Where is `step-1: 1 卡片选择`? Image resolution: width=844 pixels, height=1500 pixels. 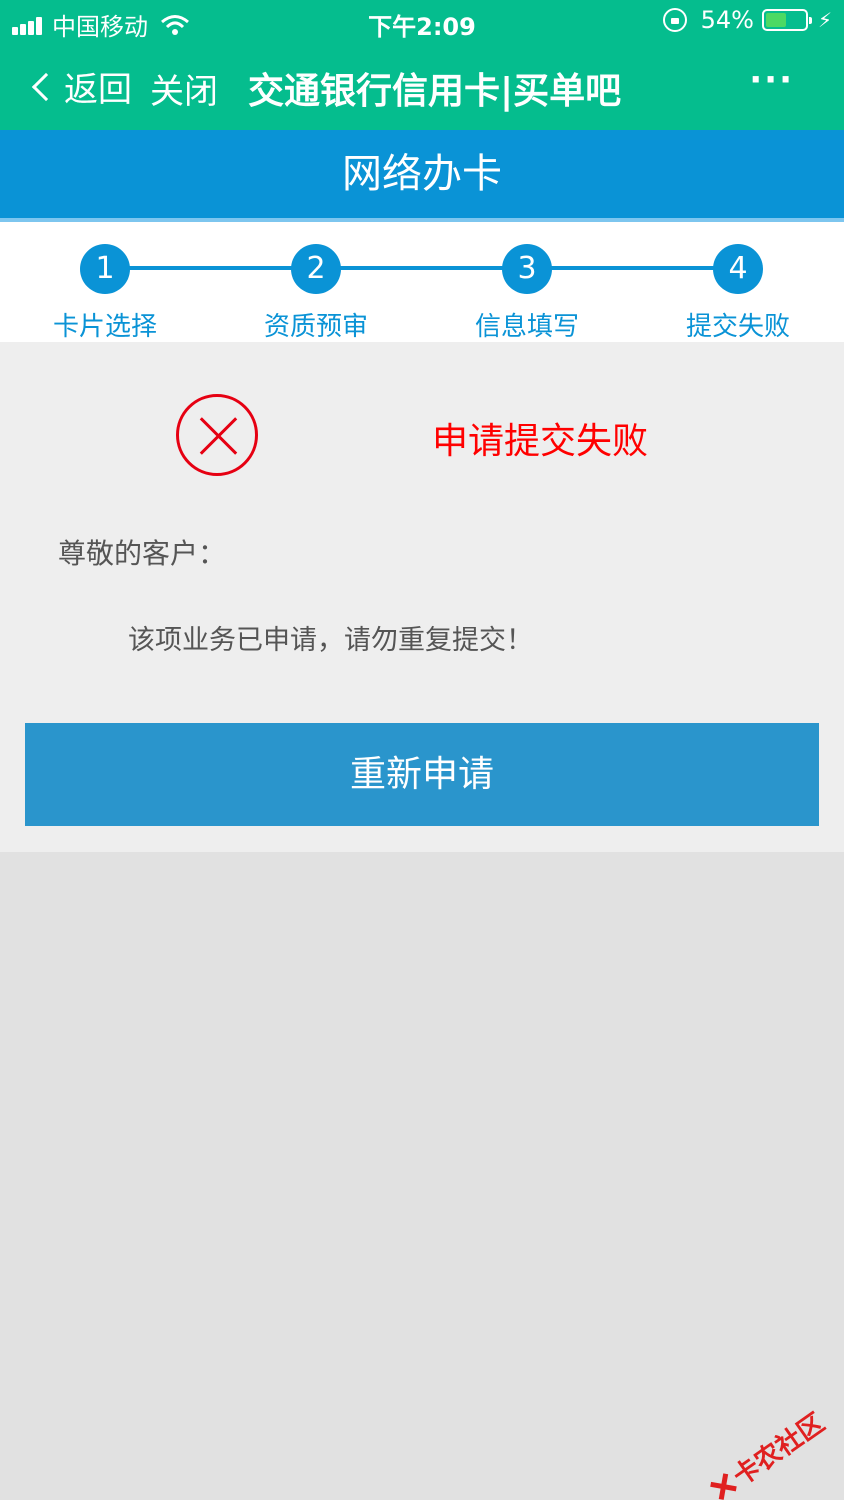
step-1: 1 卡片选择 is located at coordinates (105, 293).